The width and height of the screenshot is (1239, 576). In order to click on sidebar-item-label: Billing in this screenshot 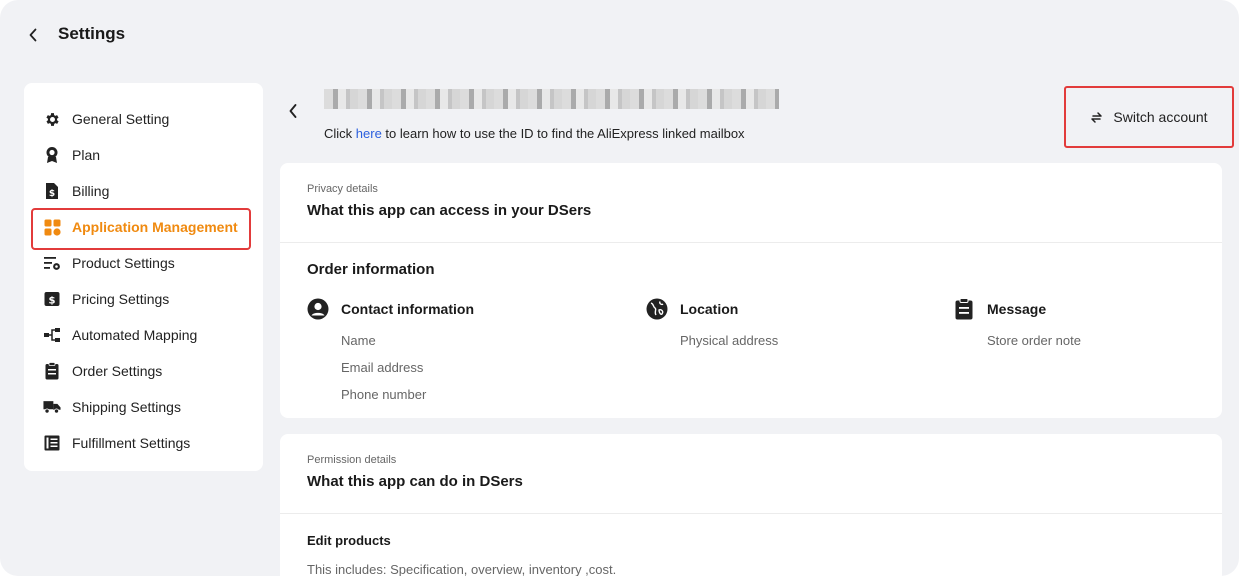, I will do `click(91, 191)`.